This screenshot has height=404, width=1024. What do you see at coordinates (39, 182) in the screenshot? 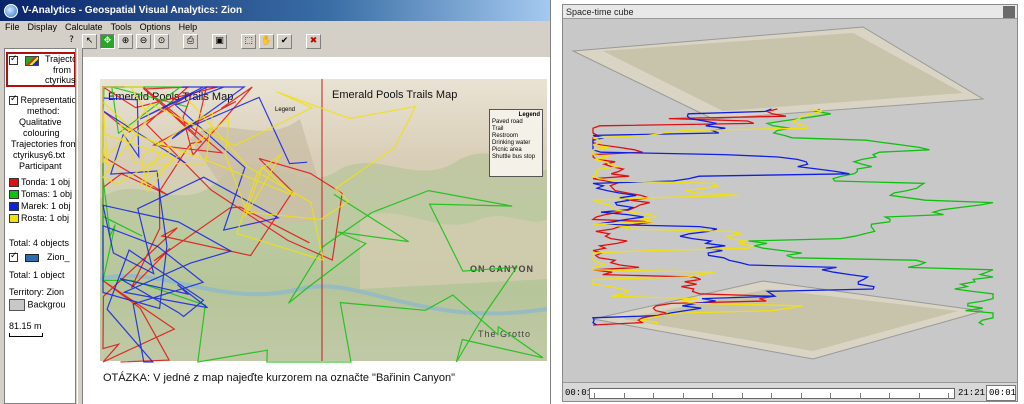
I see `participant-tonda: Tonda: 1 obj` at bounding box center [39, 182].